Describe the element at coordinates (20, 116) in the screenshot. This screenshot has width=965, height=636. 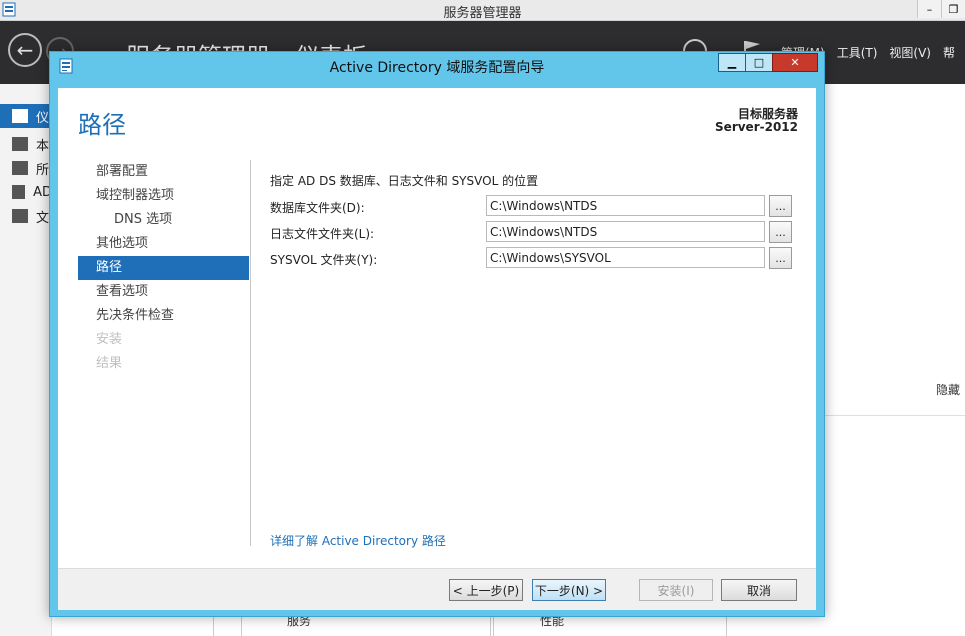
I see `dashboard-icon` at that location.